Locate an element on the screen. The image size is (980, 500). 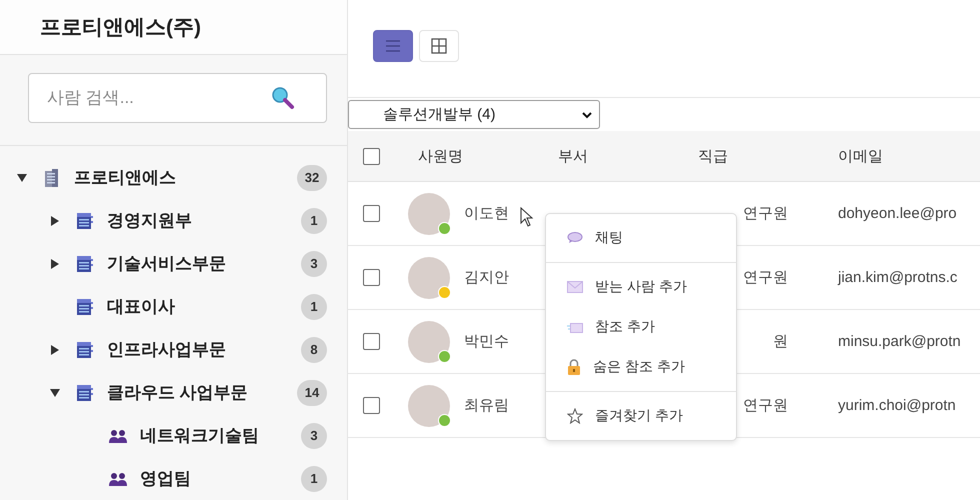
grid-view-button is located at coordinates (439, 46).